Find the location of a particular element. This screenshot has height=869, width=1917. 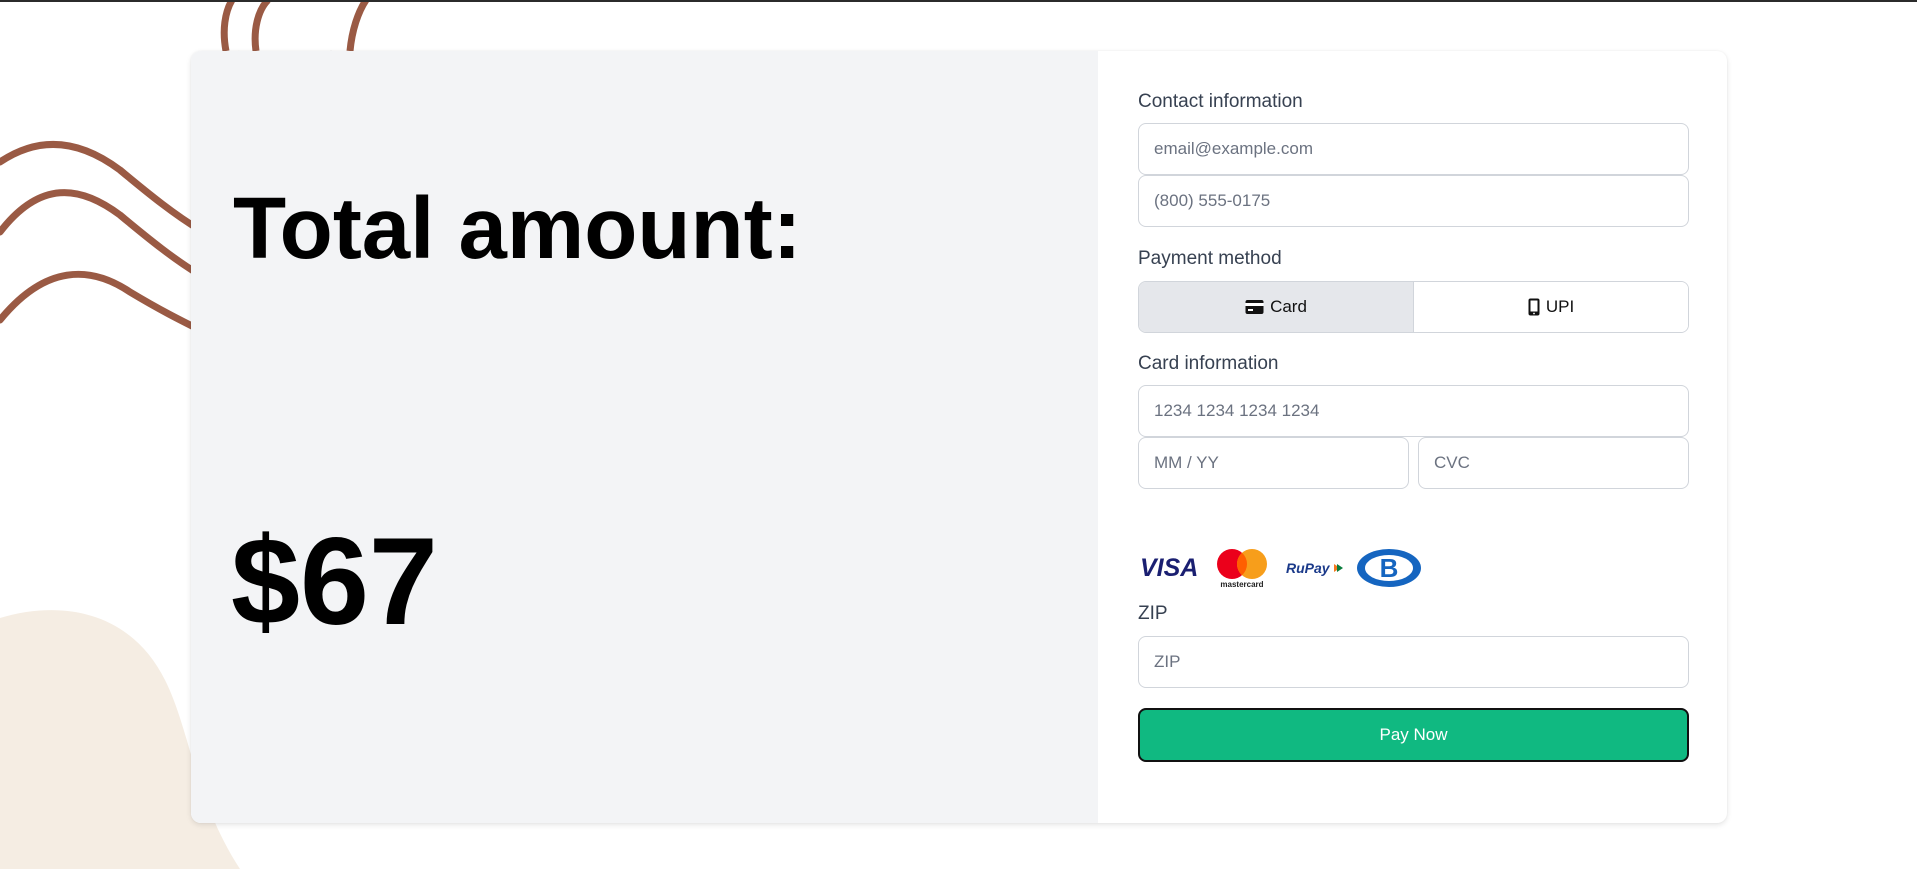

decor-waves is located at coordinates (102, 237).